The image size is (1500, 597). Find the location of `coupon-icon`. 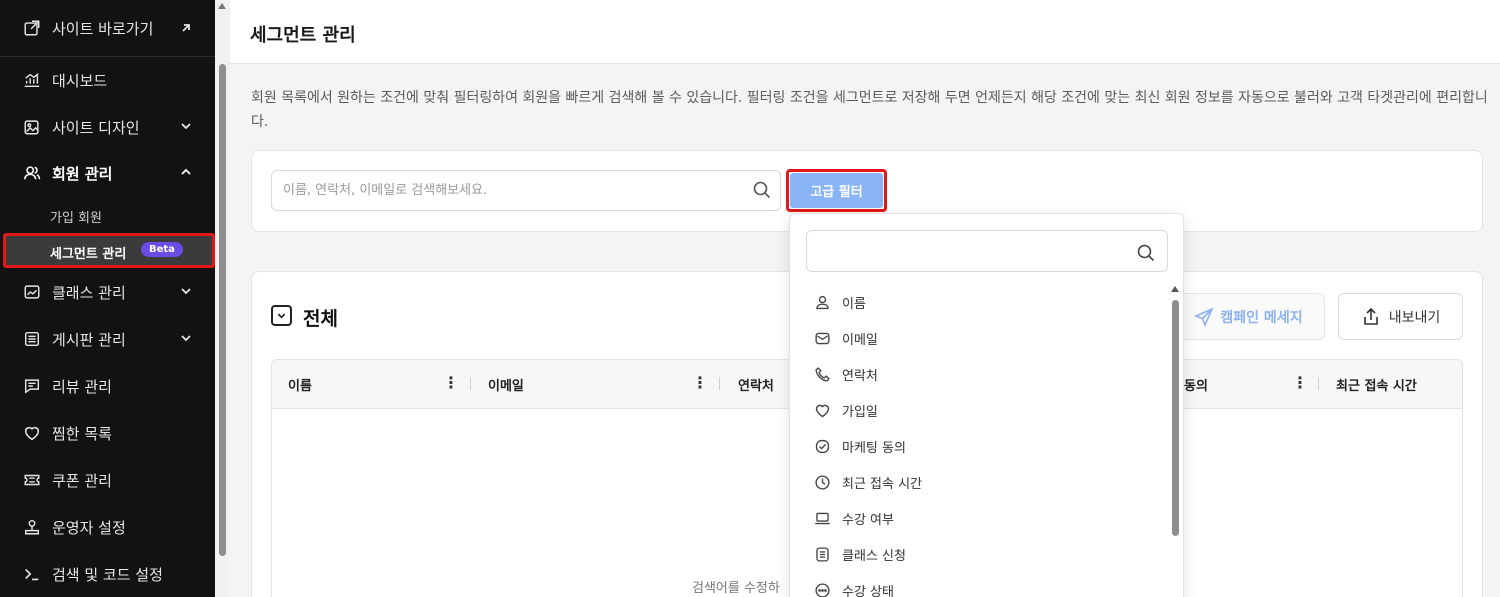

coupon-icon is located at coordinates (32, 480).